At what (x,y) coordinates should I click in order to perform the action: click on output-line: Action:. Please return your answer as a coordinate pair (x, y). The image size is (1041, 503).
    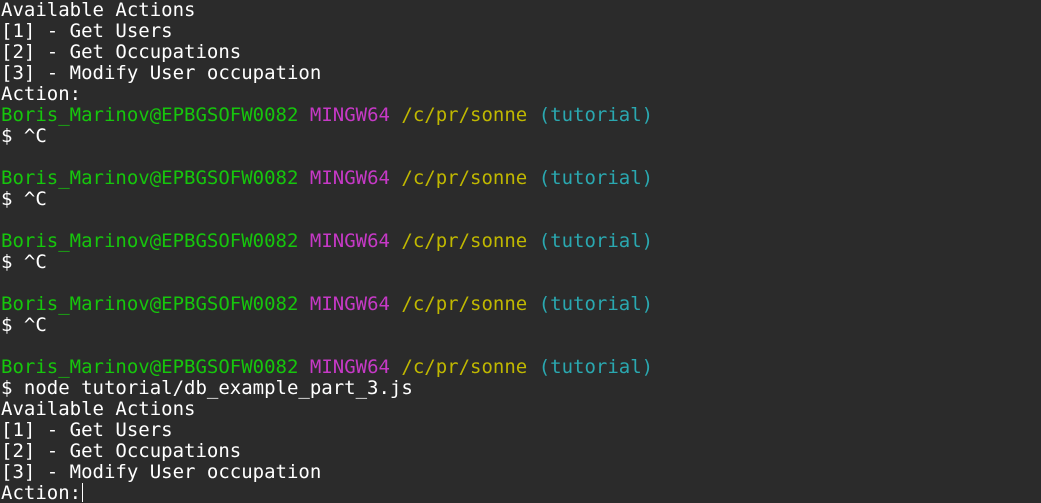
    Looking at the image, I should click on (41, 94).